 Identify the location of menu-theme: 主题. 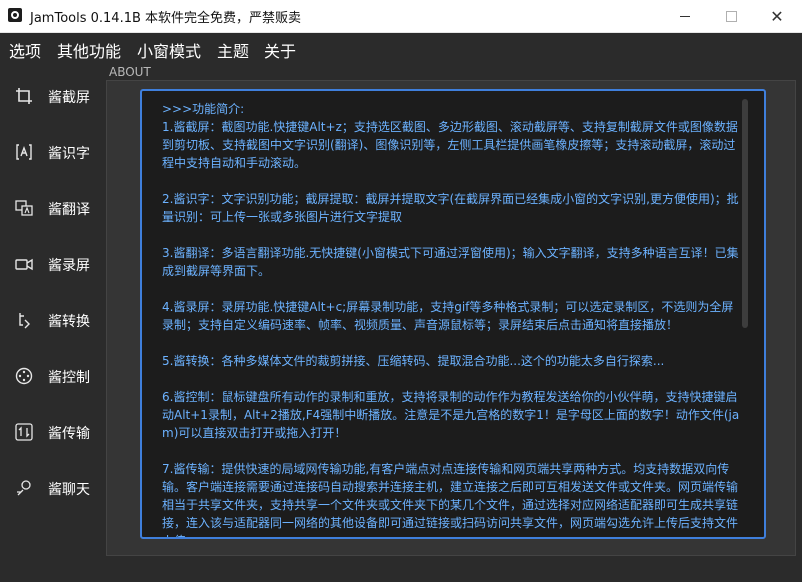
(233, 50).